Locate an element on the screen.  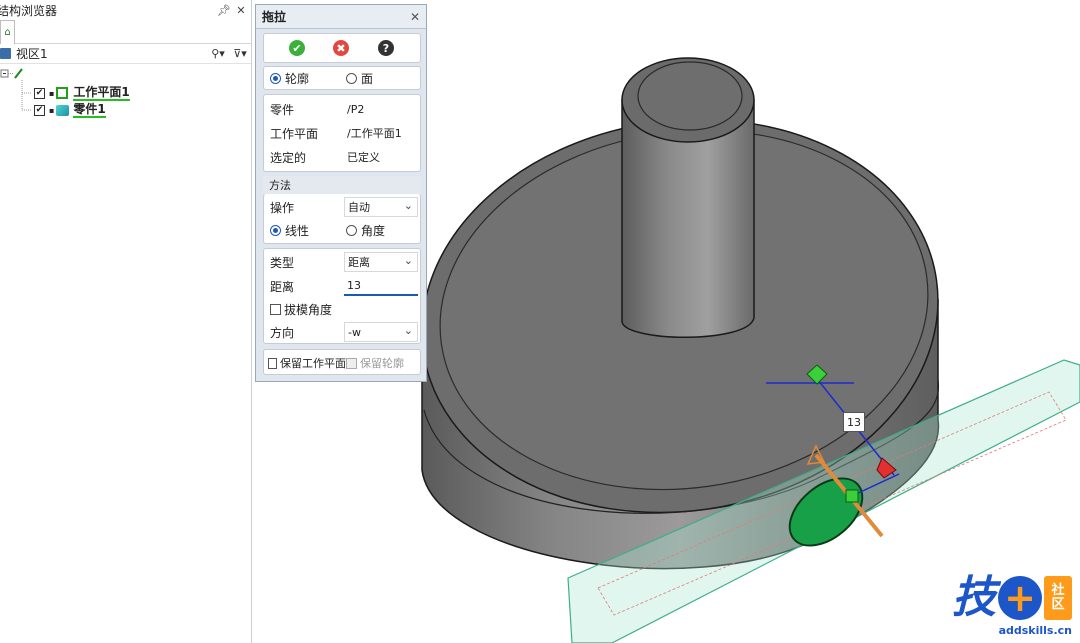
keep-section: 保留工作平面 保留轮廓 is located at coordinates (342, 362).